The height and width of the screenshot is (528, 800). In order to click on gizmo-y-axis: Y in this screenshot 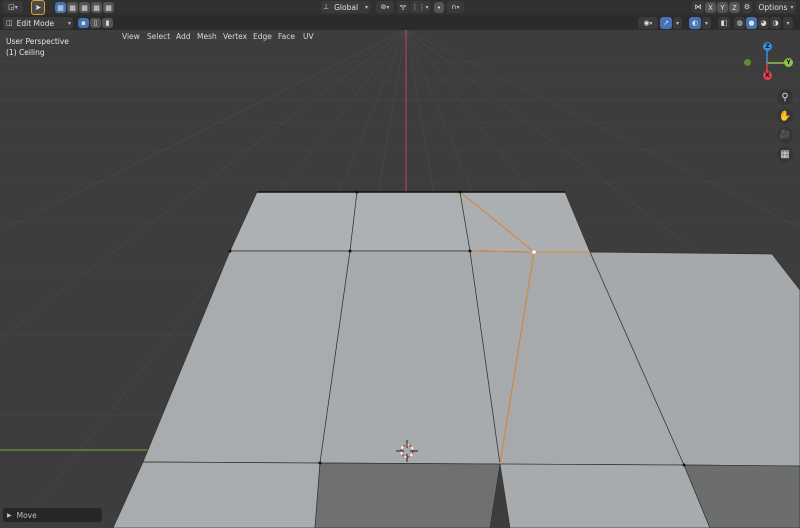, I will do `click(788, 62)`.